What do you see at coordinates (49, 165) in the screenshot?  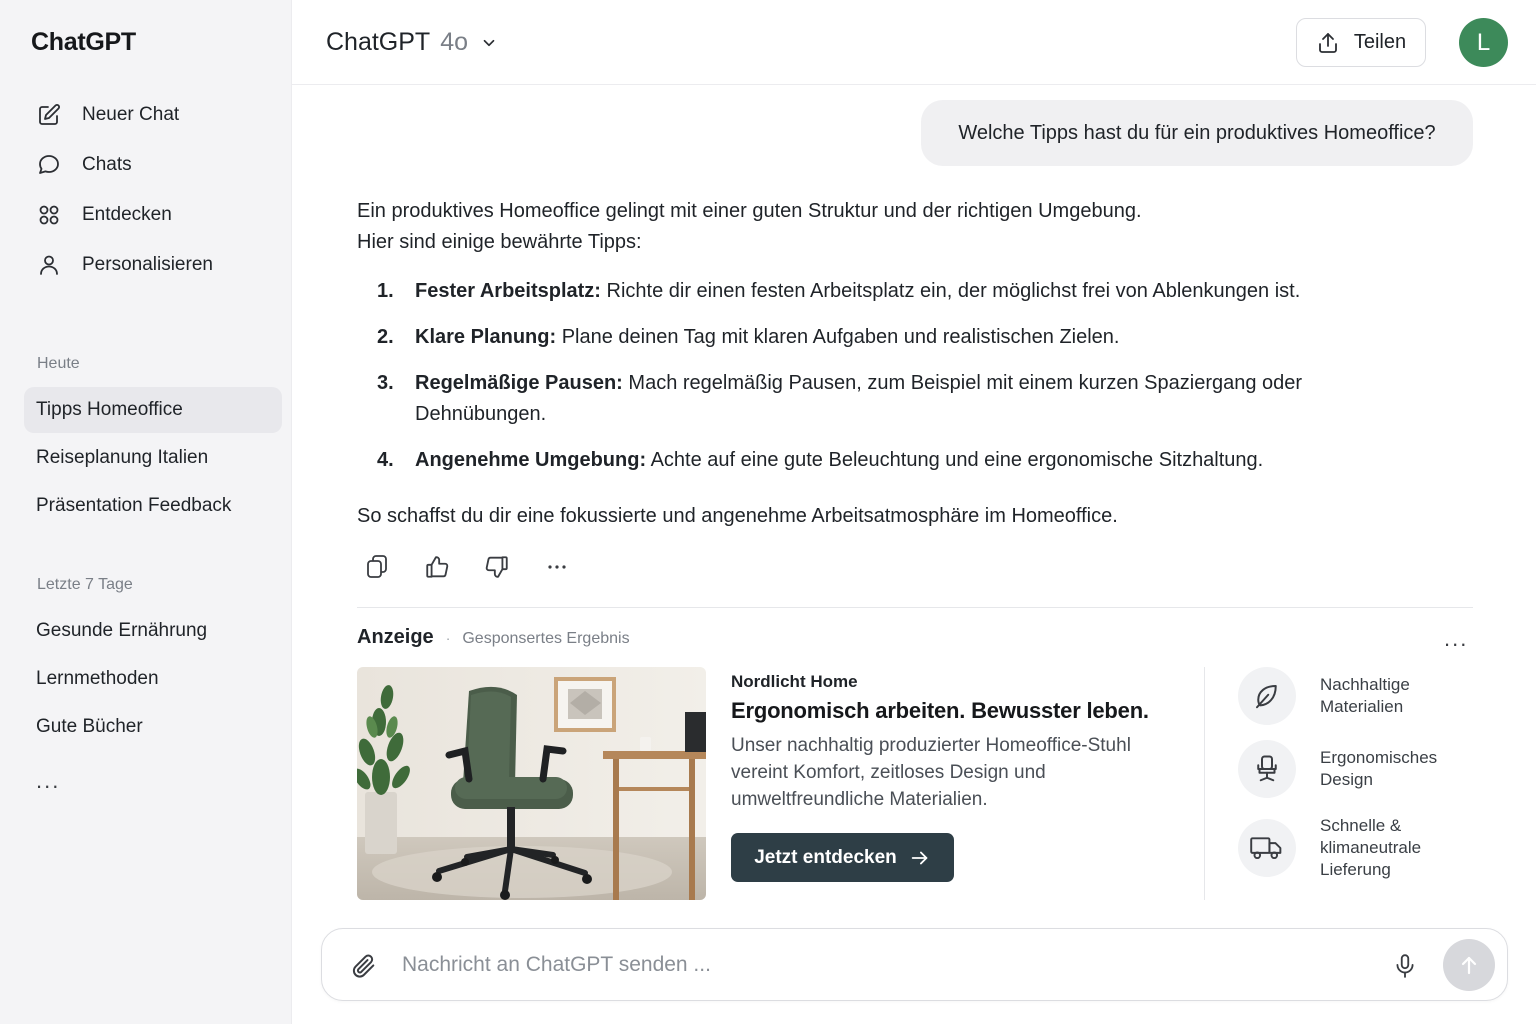 I see `chat-bubble-icon` at bounding box center [49, 165].